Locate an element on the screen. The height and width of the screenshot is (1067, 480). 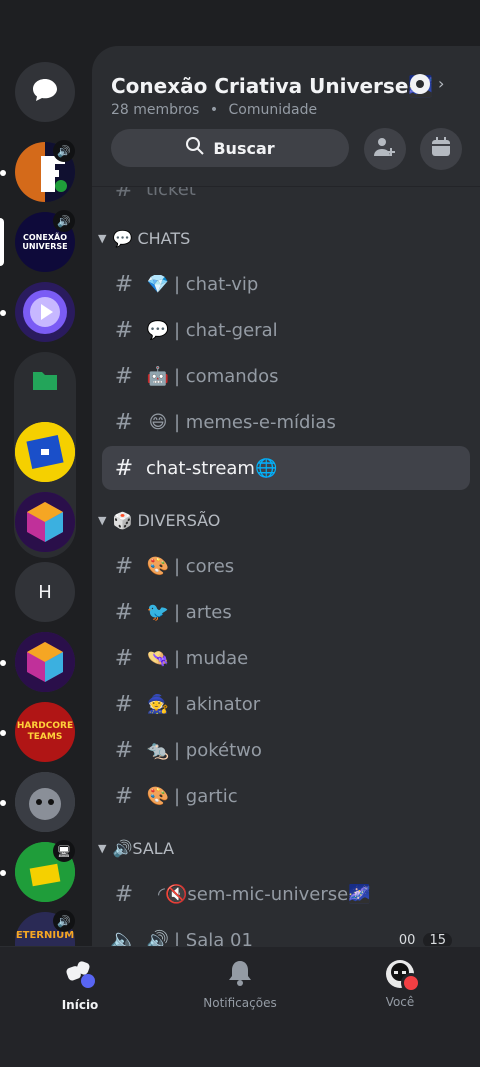
server-icon-hardcore-teams: HARDCORE TEAMS is located at coordinates (45, 732).